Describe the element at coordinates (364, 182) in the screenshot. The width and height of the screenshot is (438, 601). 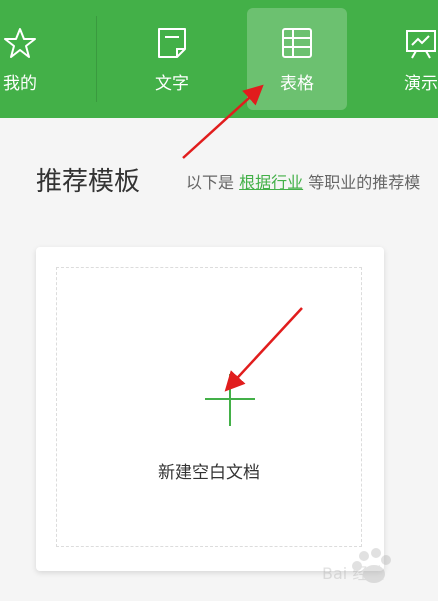
I see `section-desc-suffix: 等职业的推荐模` at that location.